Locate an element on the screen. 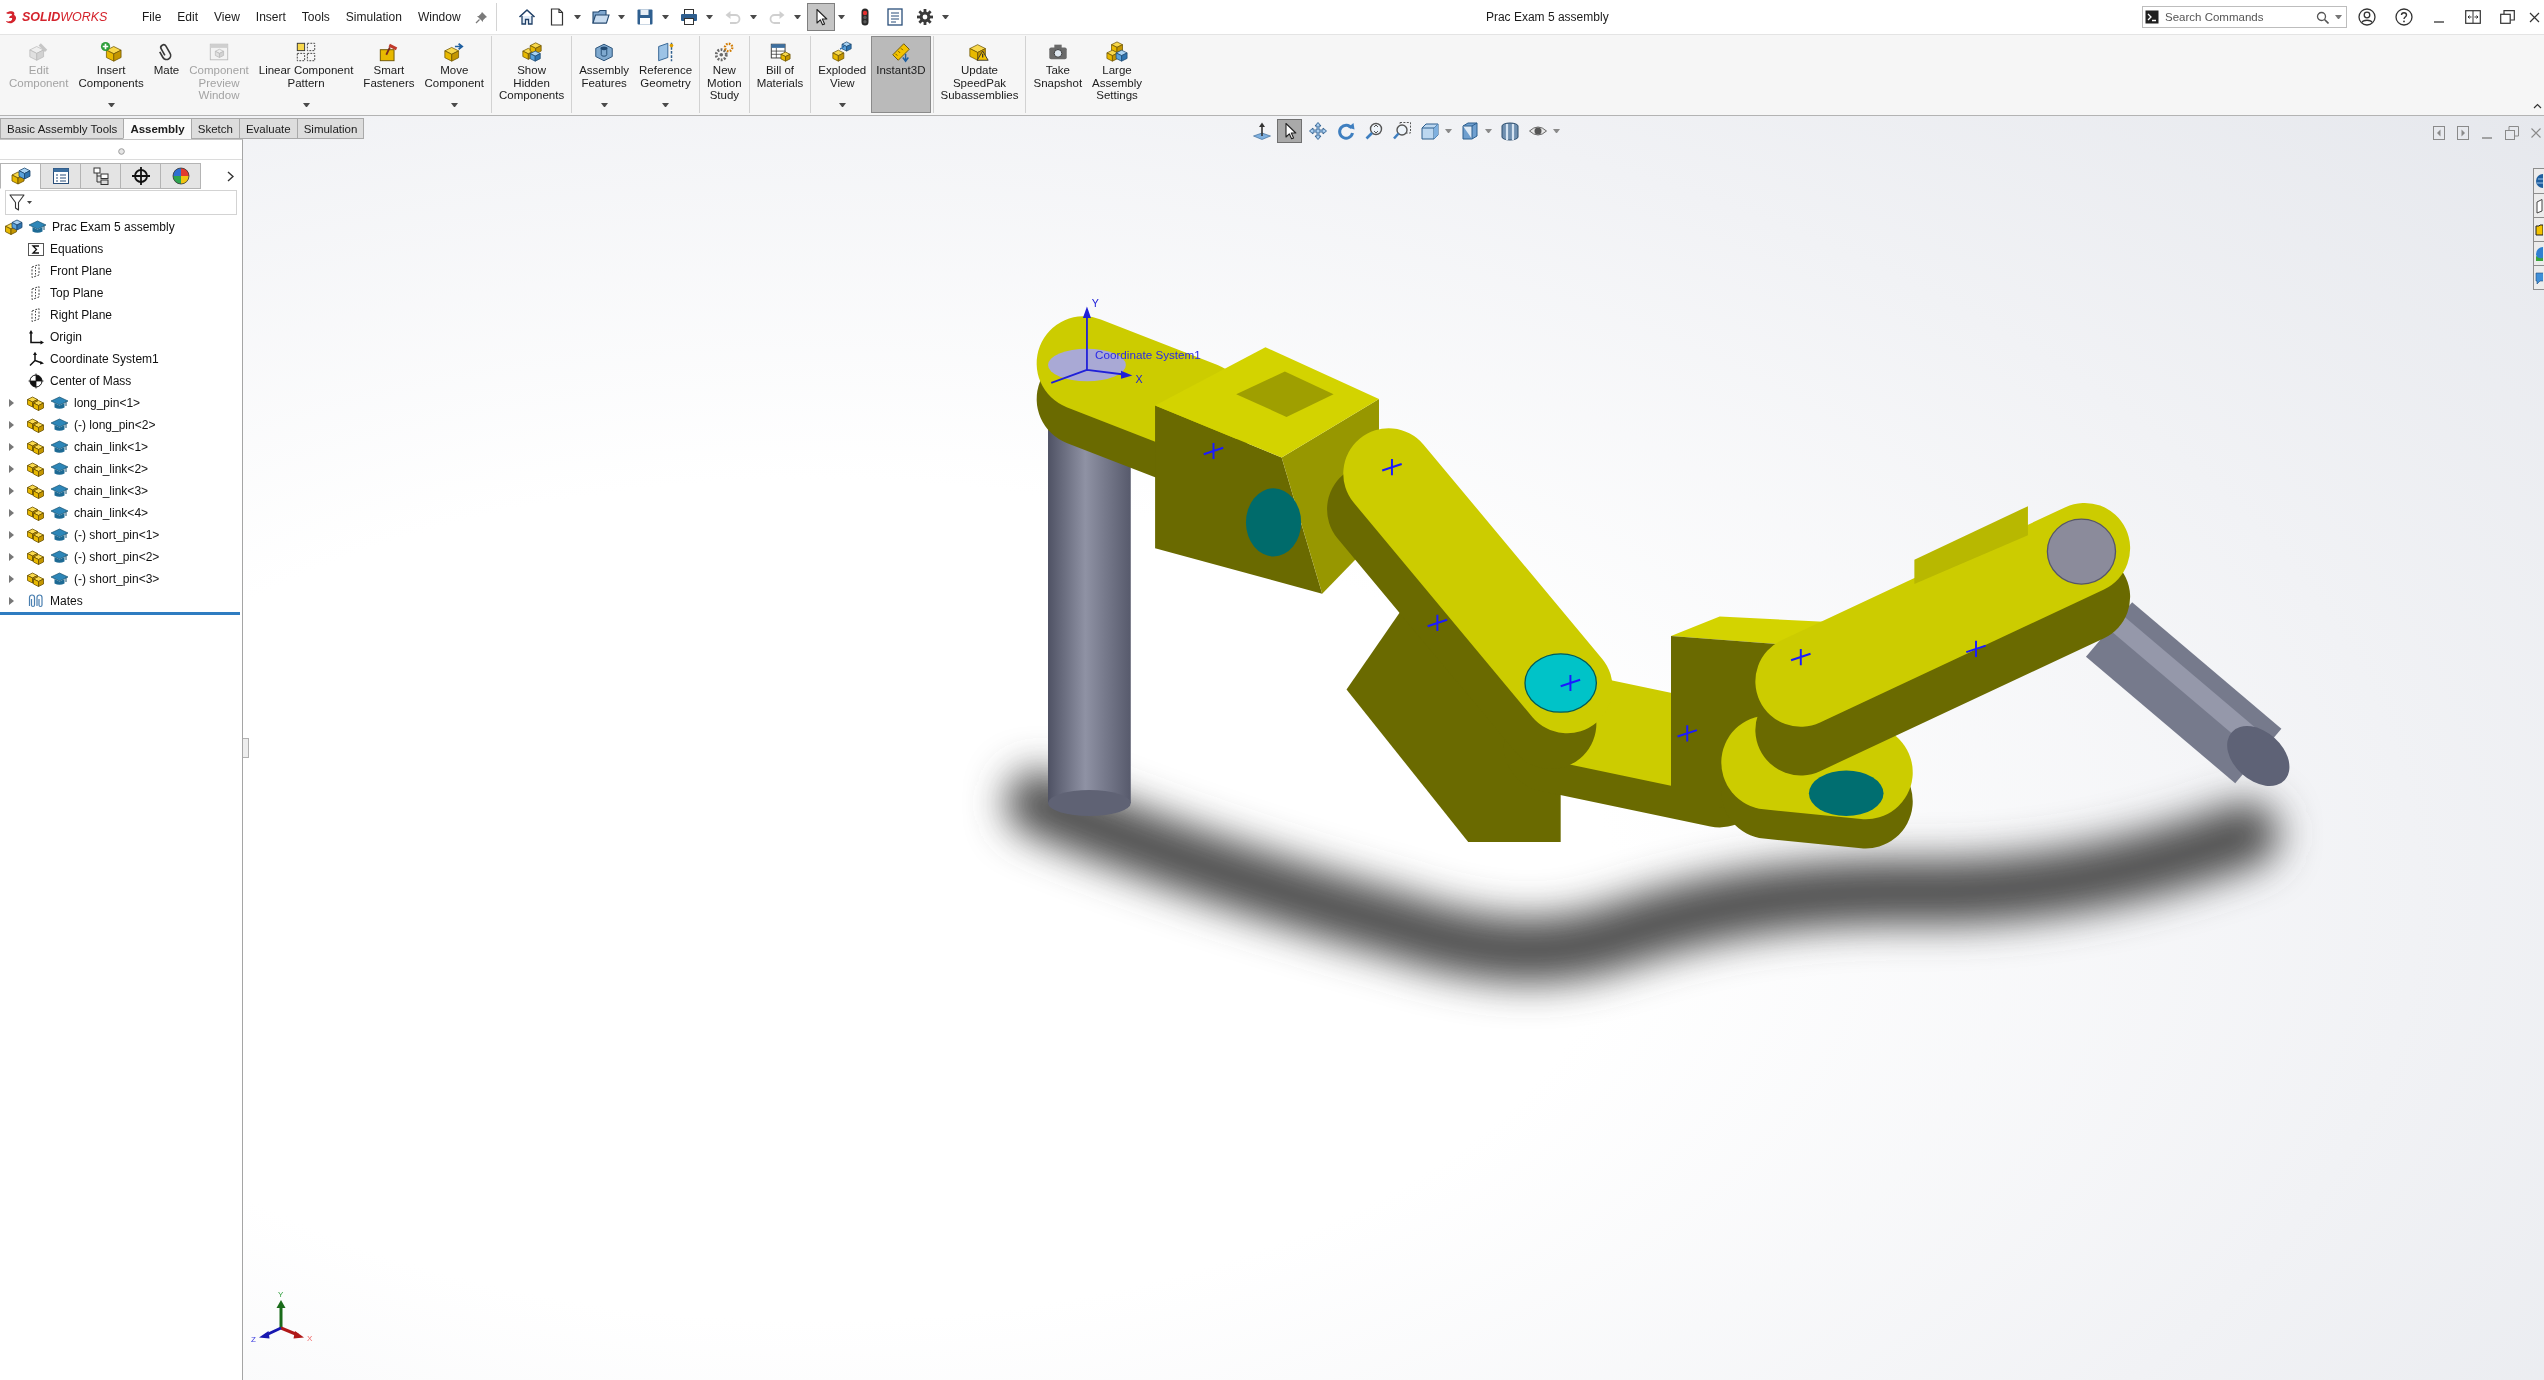 Image resolution: width=2544 pixels, height=1380 pixels. tree-item: chain_link<1> is located at coordinates (111, 447).